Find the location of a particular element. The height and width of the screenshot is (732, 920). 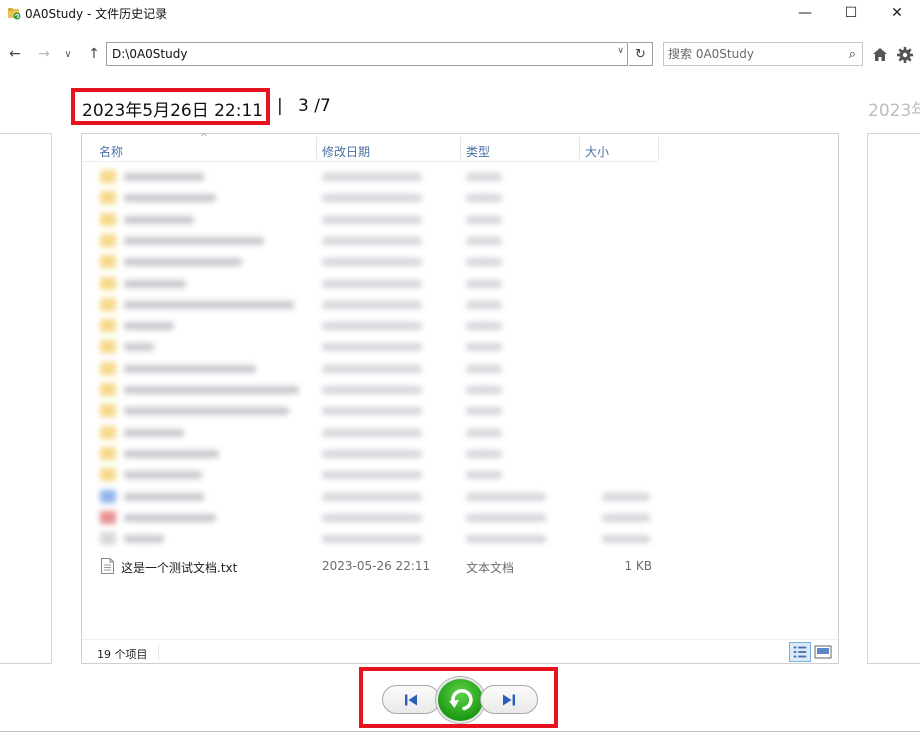

sort-ascending-icon: ^ is located at coordinates (204, 138).